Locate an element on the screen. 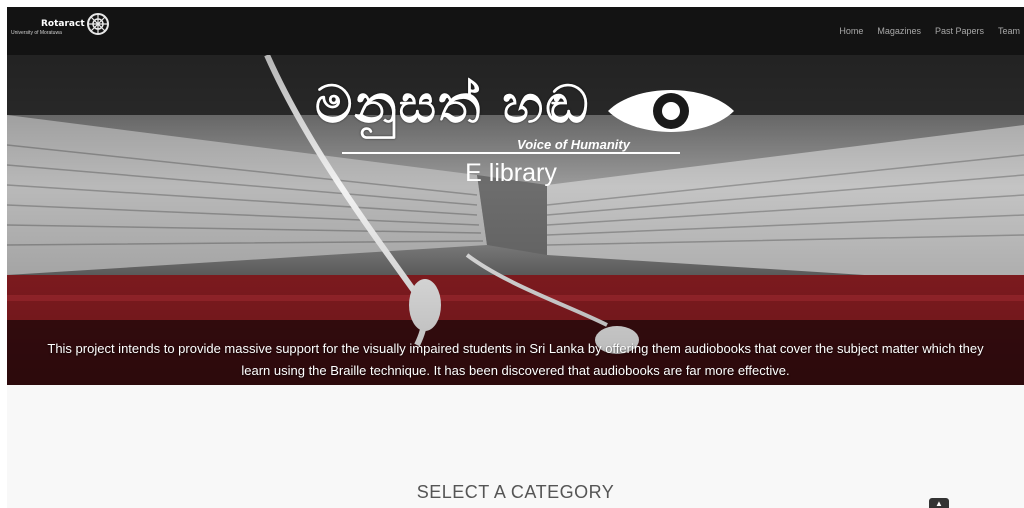  logo-divider is located at coordinates (511, 153).